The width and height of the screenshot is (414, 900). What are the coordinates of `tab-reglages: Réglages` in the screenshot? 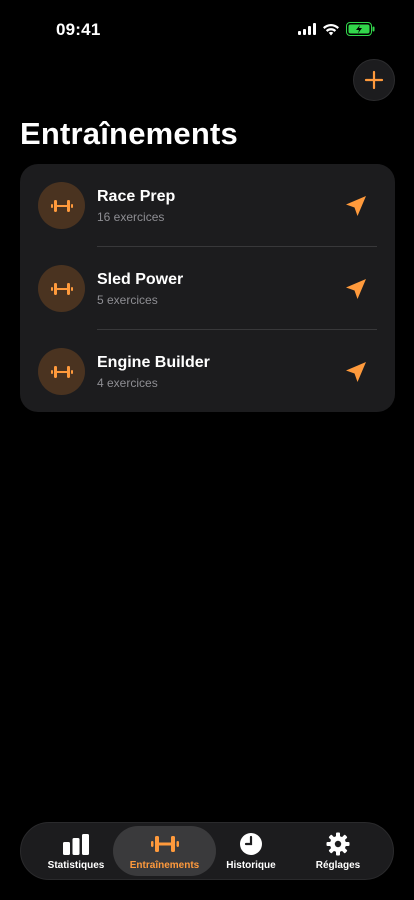 It's located at (338, 851).